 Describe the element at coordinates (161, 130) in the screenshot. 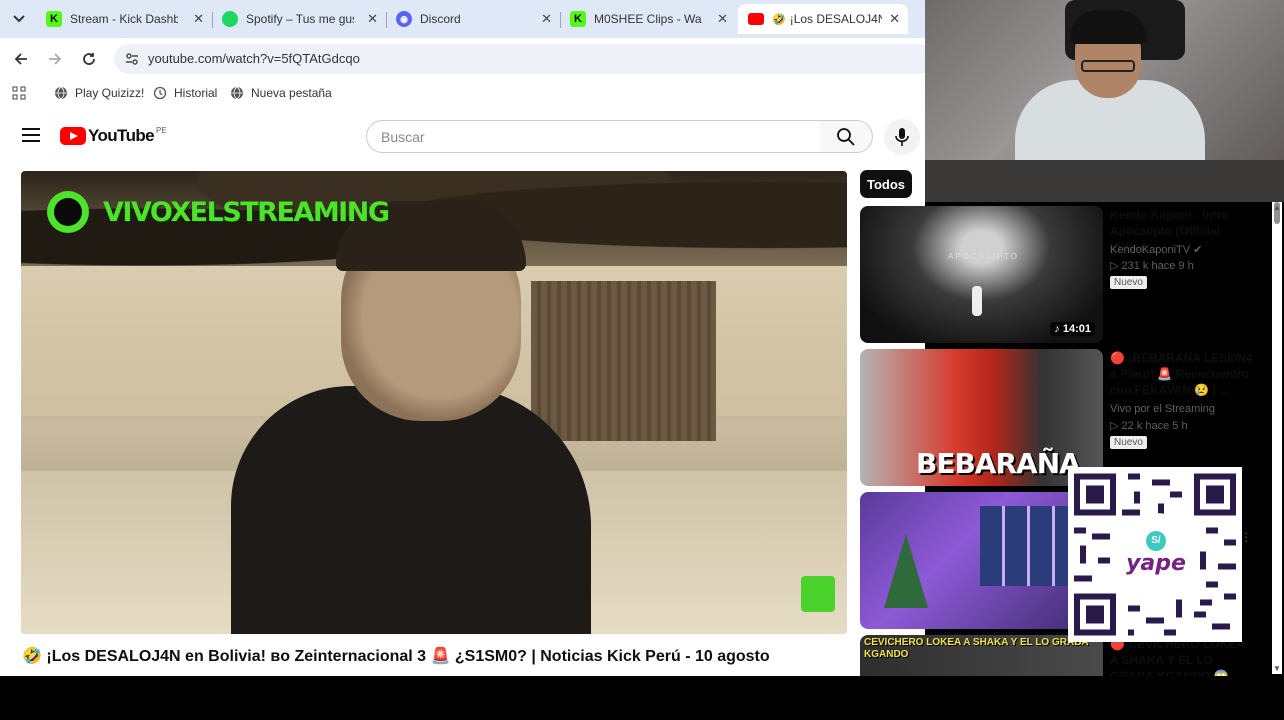

I see `country-code: PE` at that location.